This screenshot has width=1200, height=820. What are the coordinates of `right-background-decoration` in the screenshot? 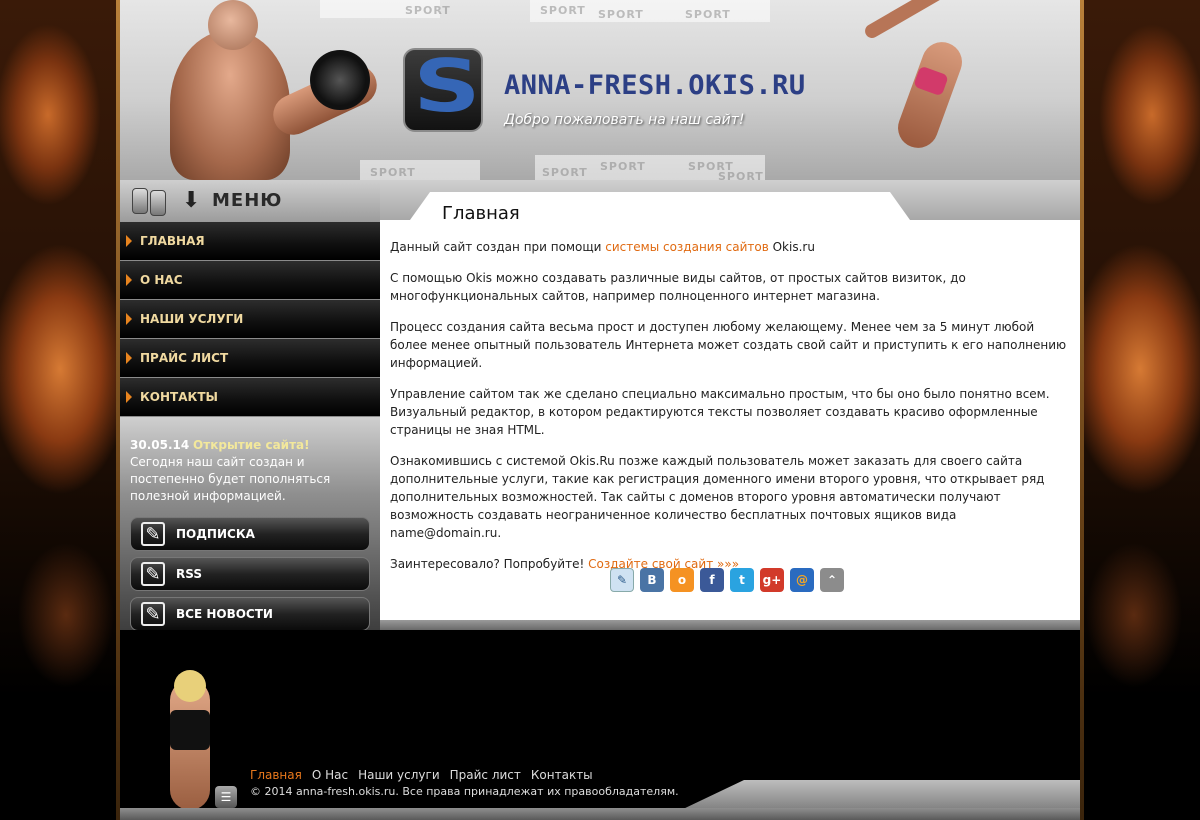 It's located at (1140, 410).